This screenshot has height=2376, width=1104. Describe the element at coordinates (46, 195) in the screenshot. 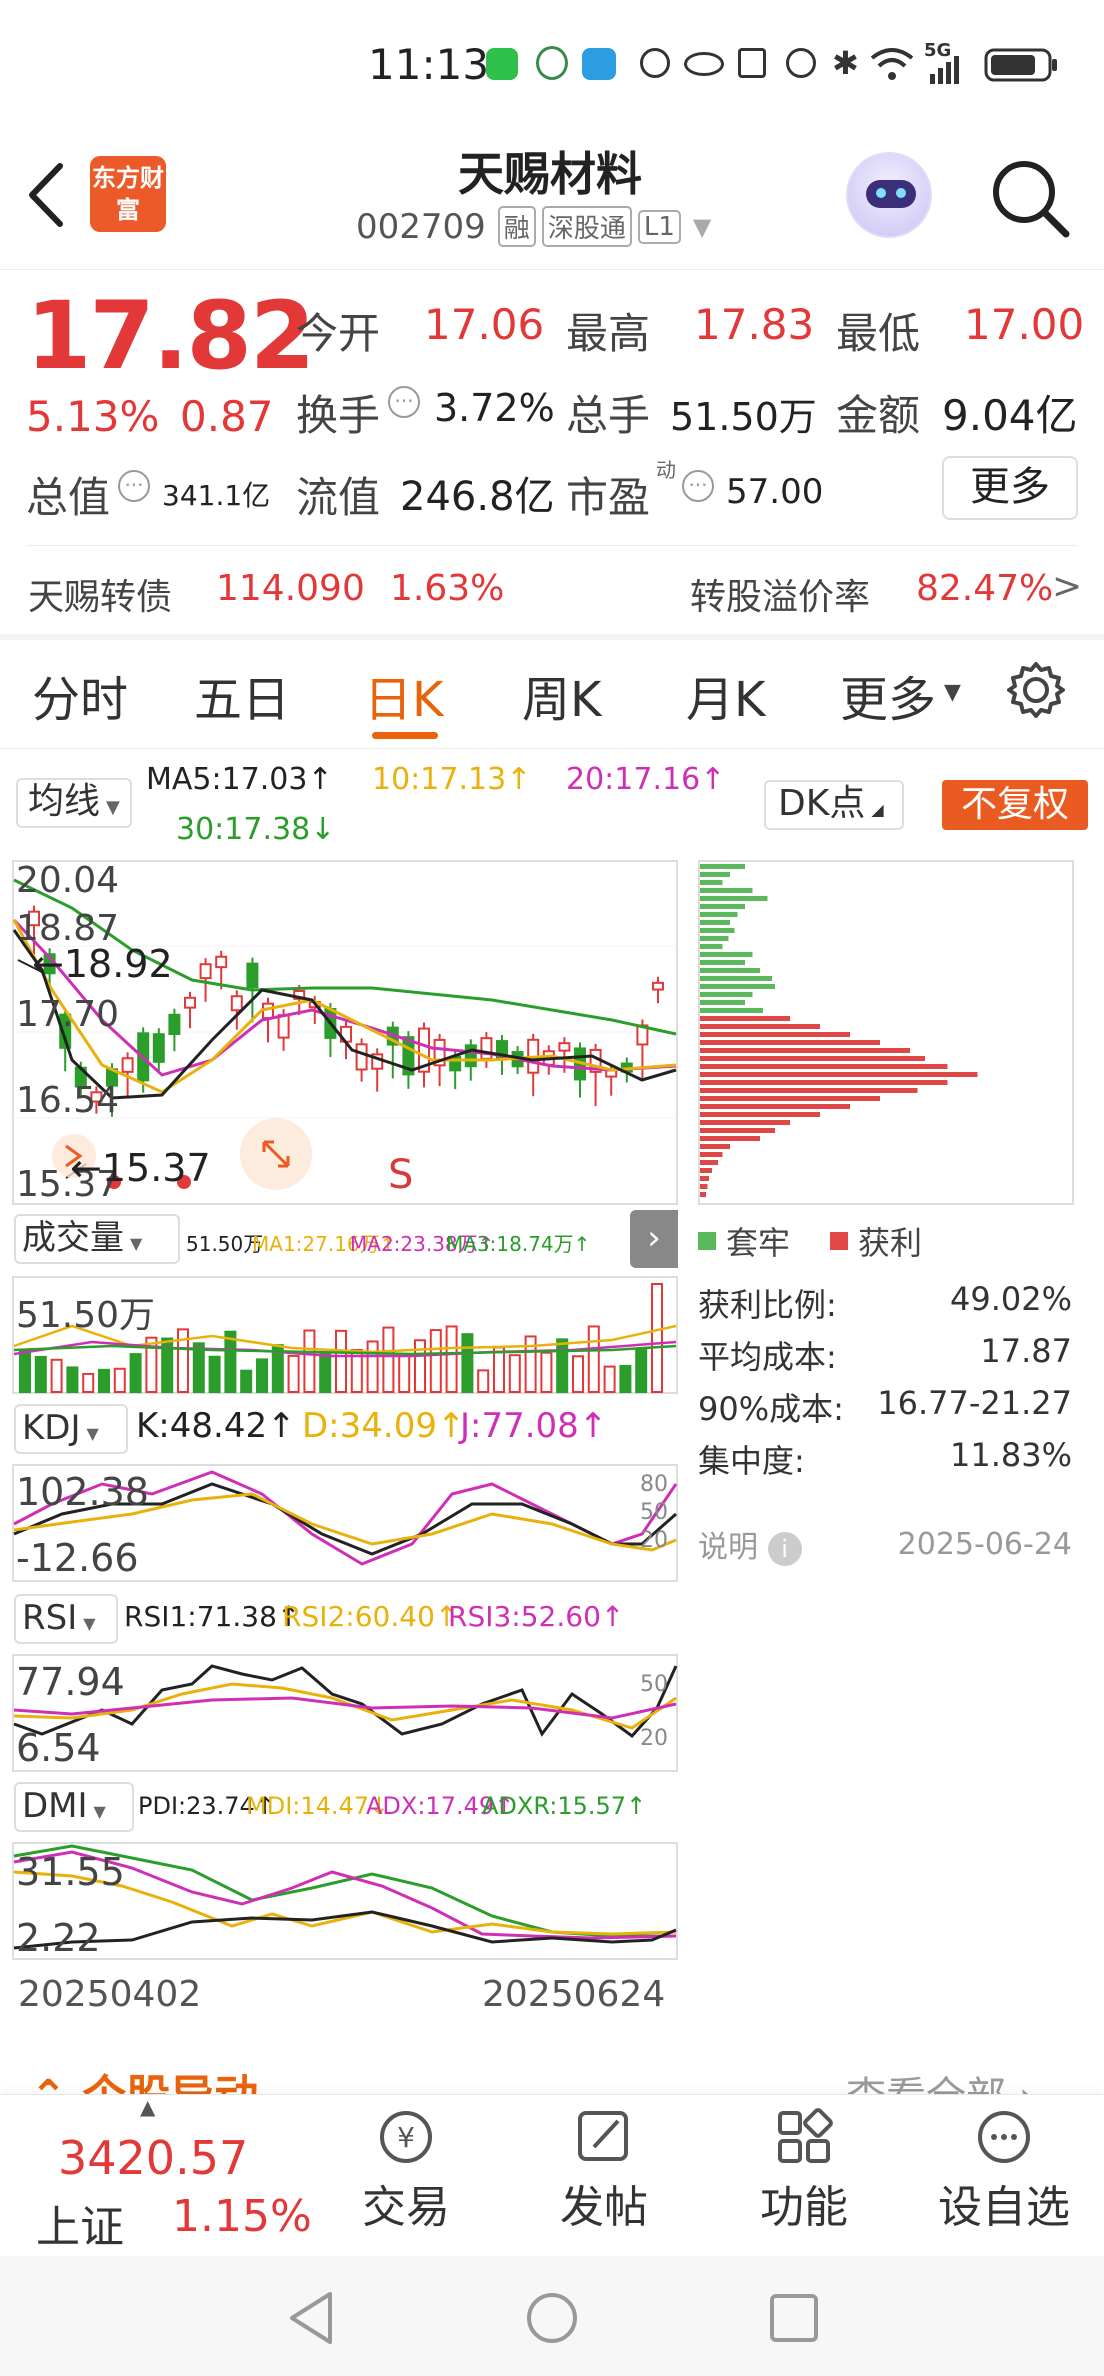

I see `back-arrow-icon` at that location.